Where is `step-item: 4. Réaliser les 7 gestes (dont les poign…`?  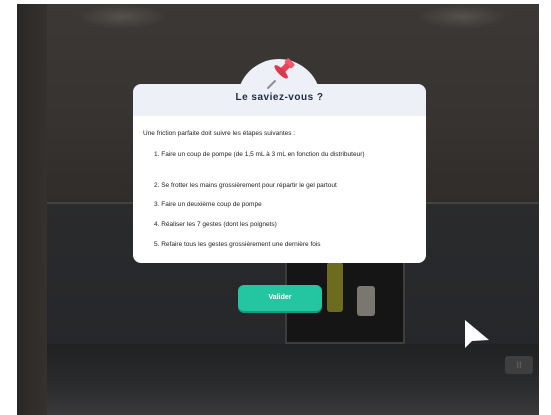 step-item: 4. Réaliser les 7 gestes (dont les poign… is located at coordinates (215, 224).